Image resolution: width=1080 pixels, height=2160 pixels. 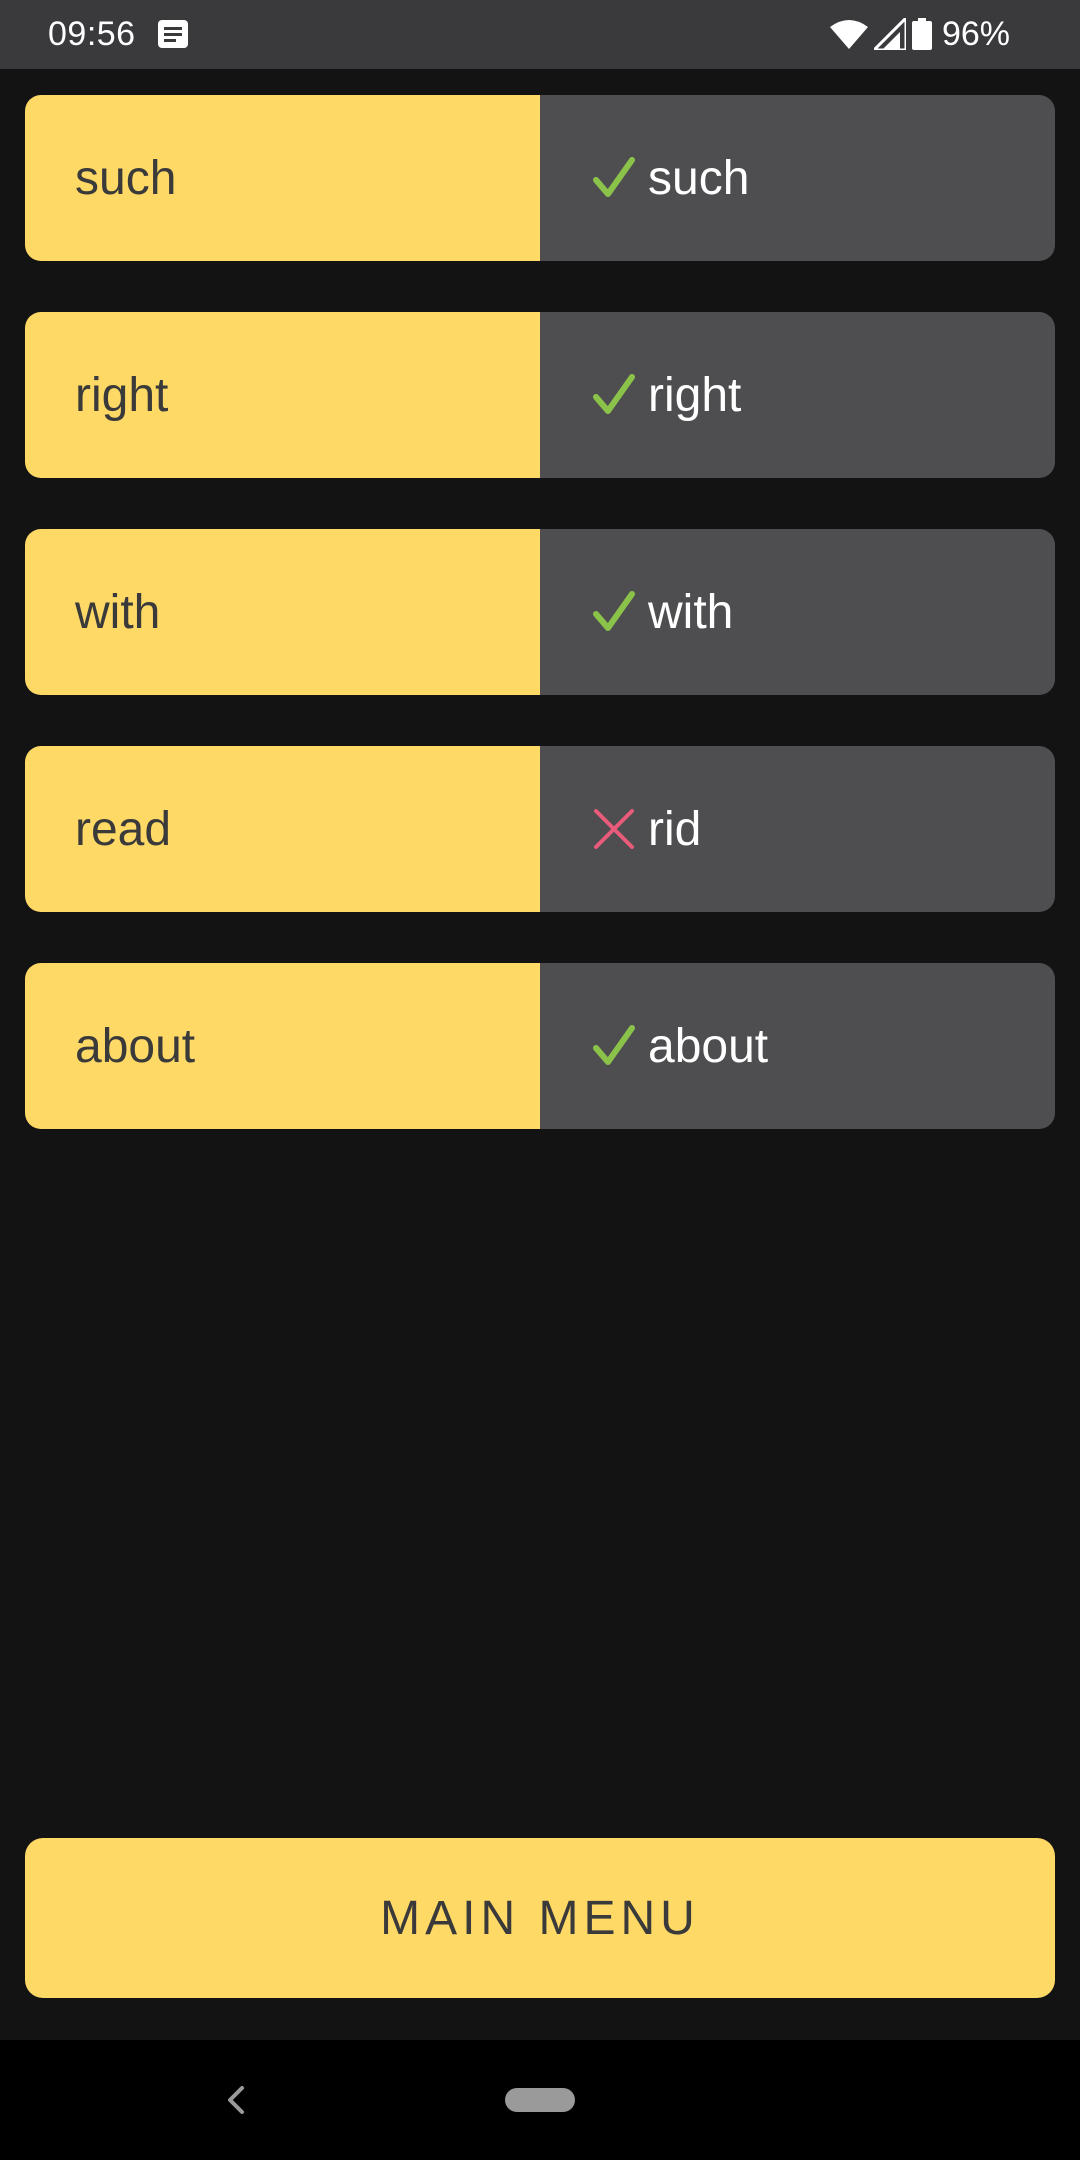 I want to click on battery-icon, so click(x=921, y=34).